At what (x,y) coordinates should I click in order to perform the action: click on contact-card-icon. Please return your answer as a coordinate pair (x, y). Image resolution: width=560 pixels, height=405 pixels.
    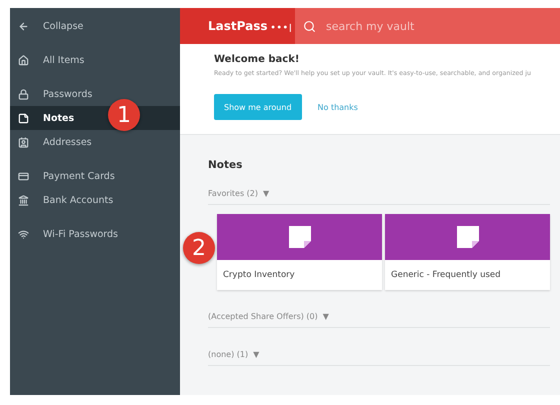
    Looking at the image, I should click on (23, 142).